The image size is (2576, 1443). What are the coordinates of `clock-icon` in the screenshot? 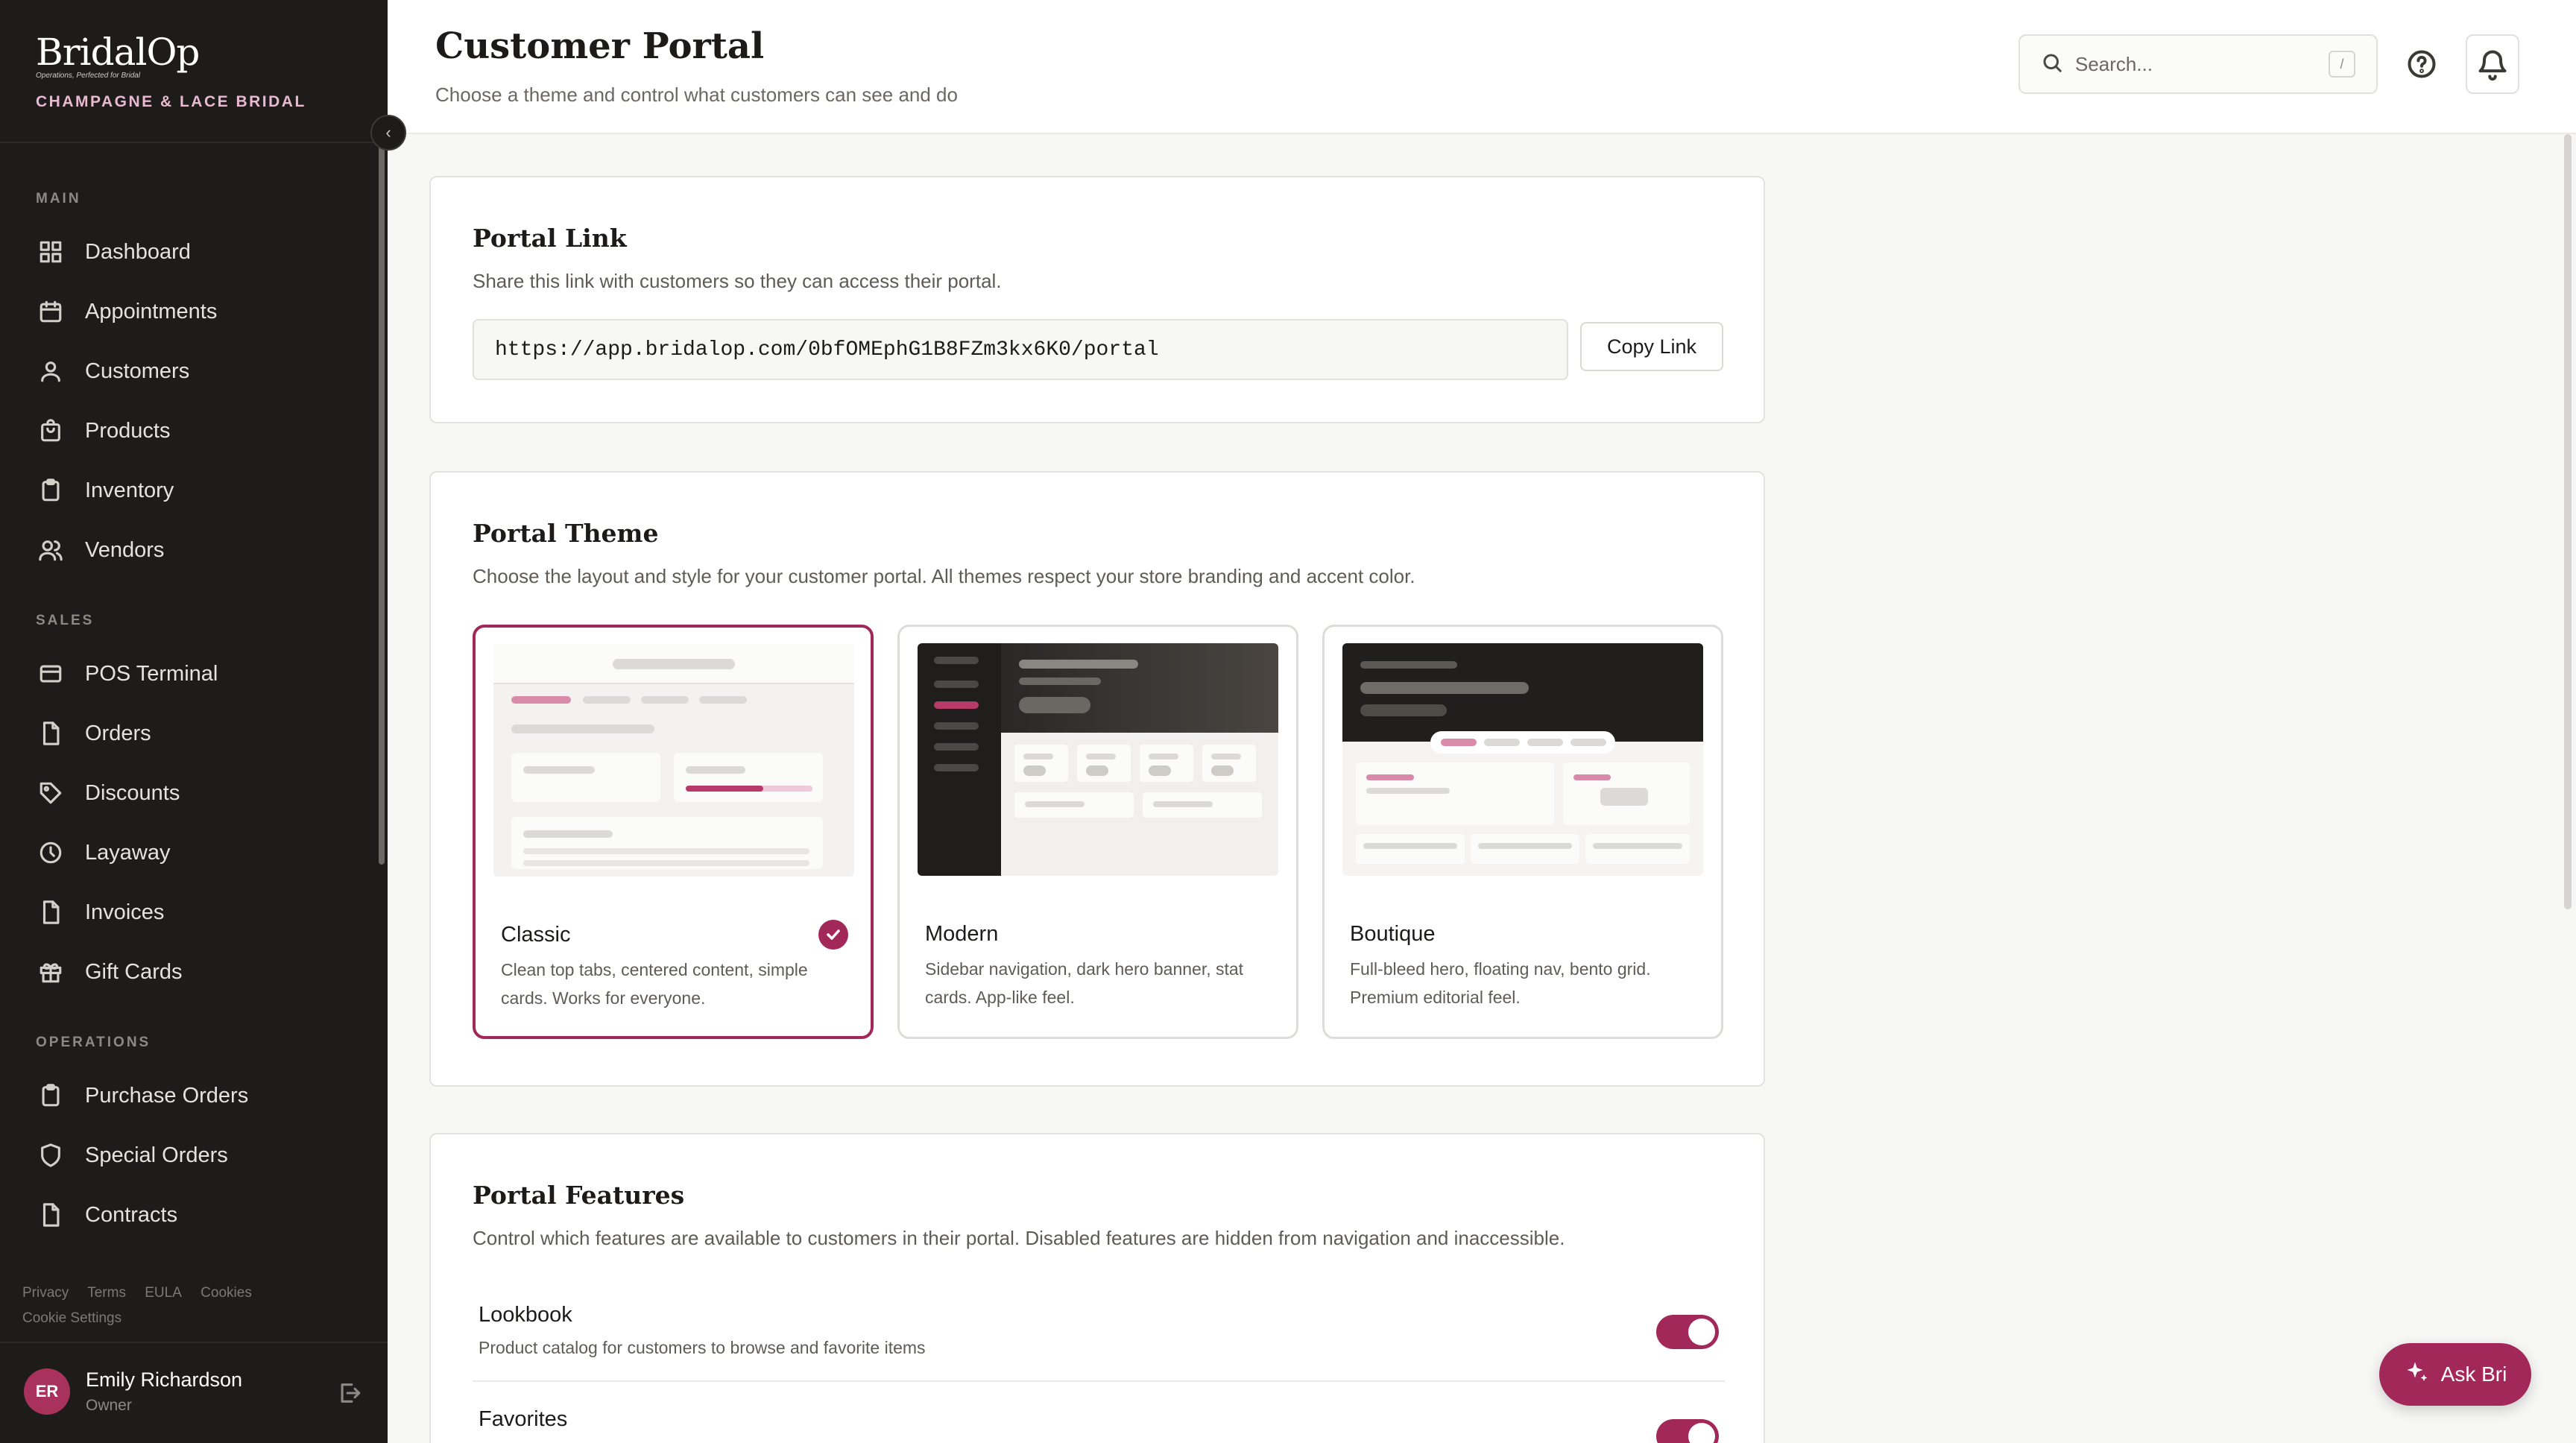 It's located at (51, 853).